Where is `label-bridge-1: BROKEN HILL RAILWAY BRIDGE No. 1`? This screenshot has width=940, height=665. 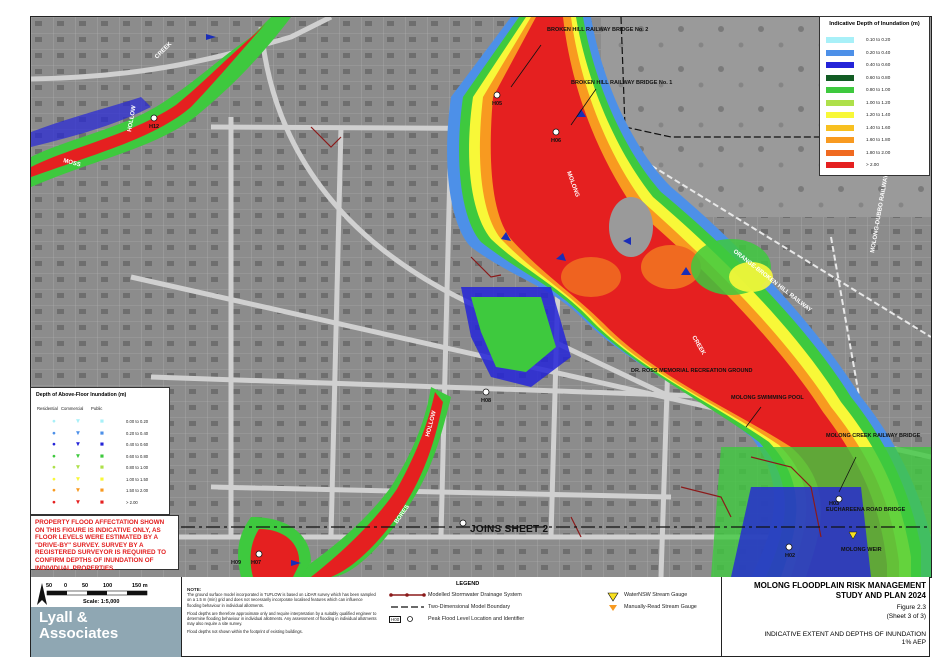 label-bridge-1: BROKEN HILL RAILWAY BRIDGE No. 1 is located at coordinates (621, 83).